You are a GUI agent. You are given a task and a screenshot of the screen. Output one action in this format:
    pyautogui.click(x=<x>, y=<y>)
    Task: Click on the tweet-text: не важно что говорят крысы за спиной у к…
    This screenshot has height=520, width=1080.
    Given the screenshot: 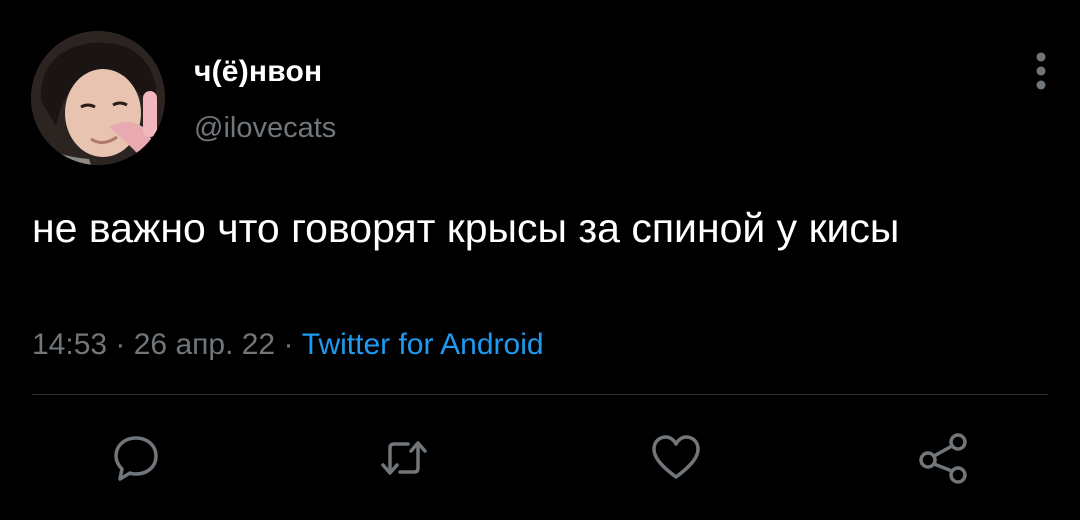 What is the action you would take?
    pyautogui.click(x=466, y=228)
    